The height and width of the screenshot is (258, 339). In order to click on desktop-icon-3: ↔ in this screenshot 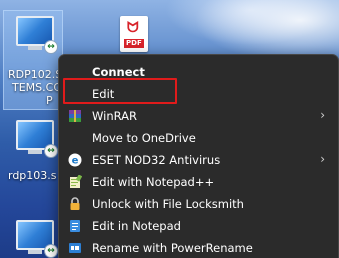, I will do `click(33, 234)`.